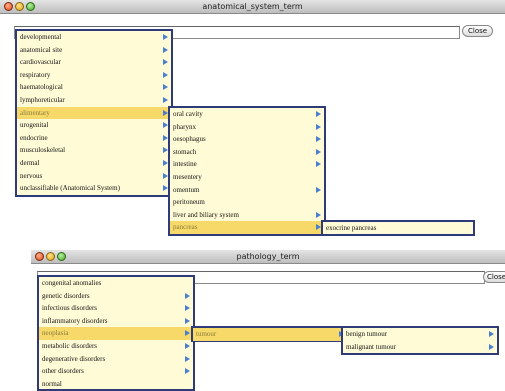  I want to click on menu-item-label: neoplasia, so click(55, 333).